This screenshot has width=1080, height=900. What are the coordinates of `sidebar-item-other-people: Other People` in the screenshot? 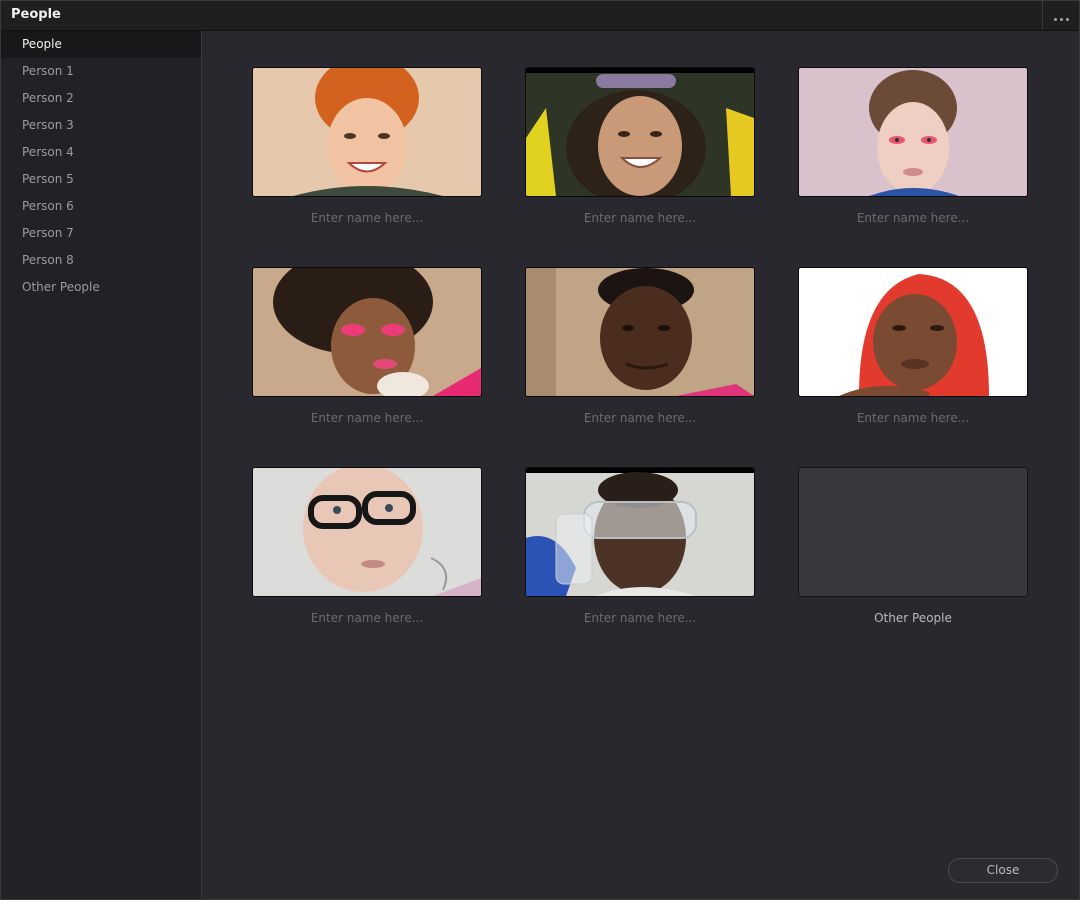 It's located at (101, 287).